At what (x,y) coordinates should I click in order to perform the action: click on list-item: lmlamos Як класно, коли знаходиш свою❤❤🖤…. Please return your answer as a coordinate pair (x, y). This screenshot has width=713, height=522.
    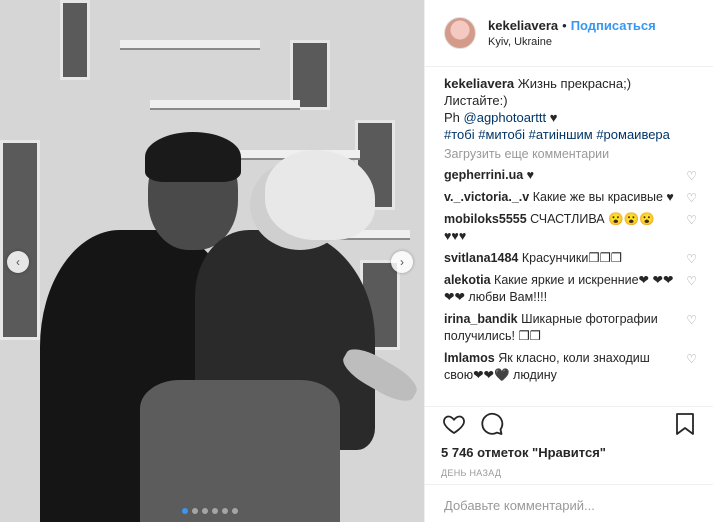
    Looking at the image, I should click on (570, 367).